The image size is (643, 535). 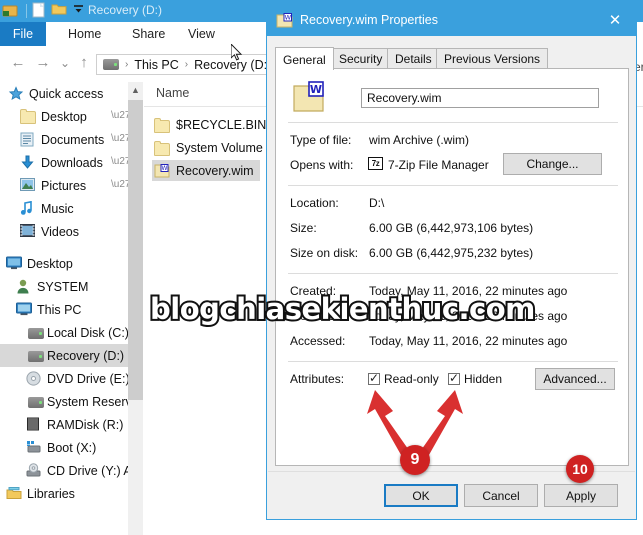 I want to click on sidebar-item-boot-x: Boot (X:), so click(x=64, y=447).